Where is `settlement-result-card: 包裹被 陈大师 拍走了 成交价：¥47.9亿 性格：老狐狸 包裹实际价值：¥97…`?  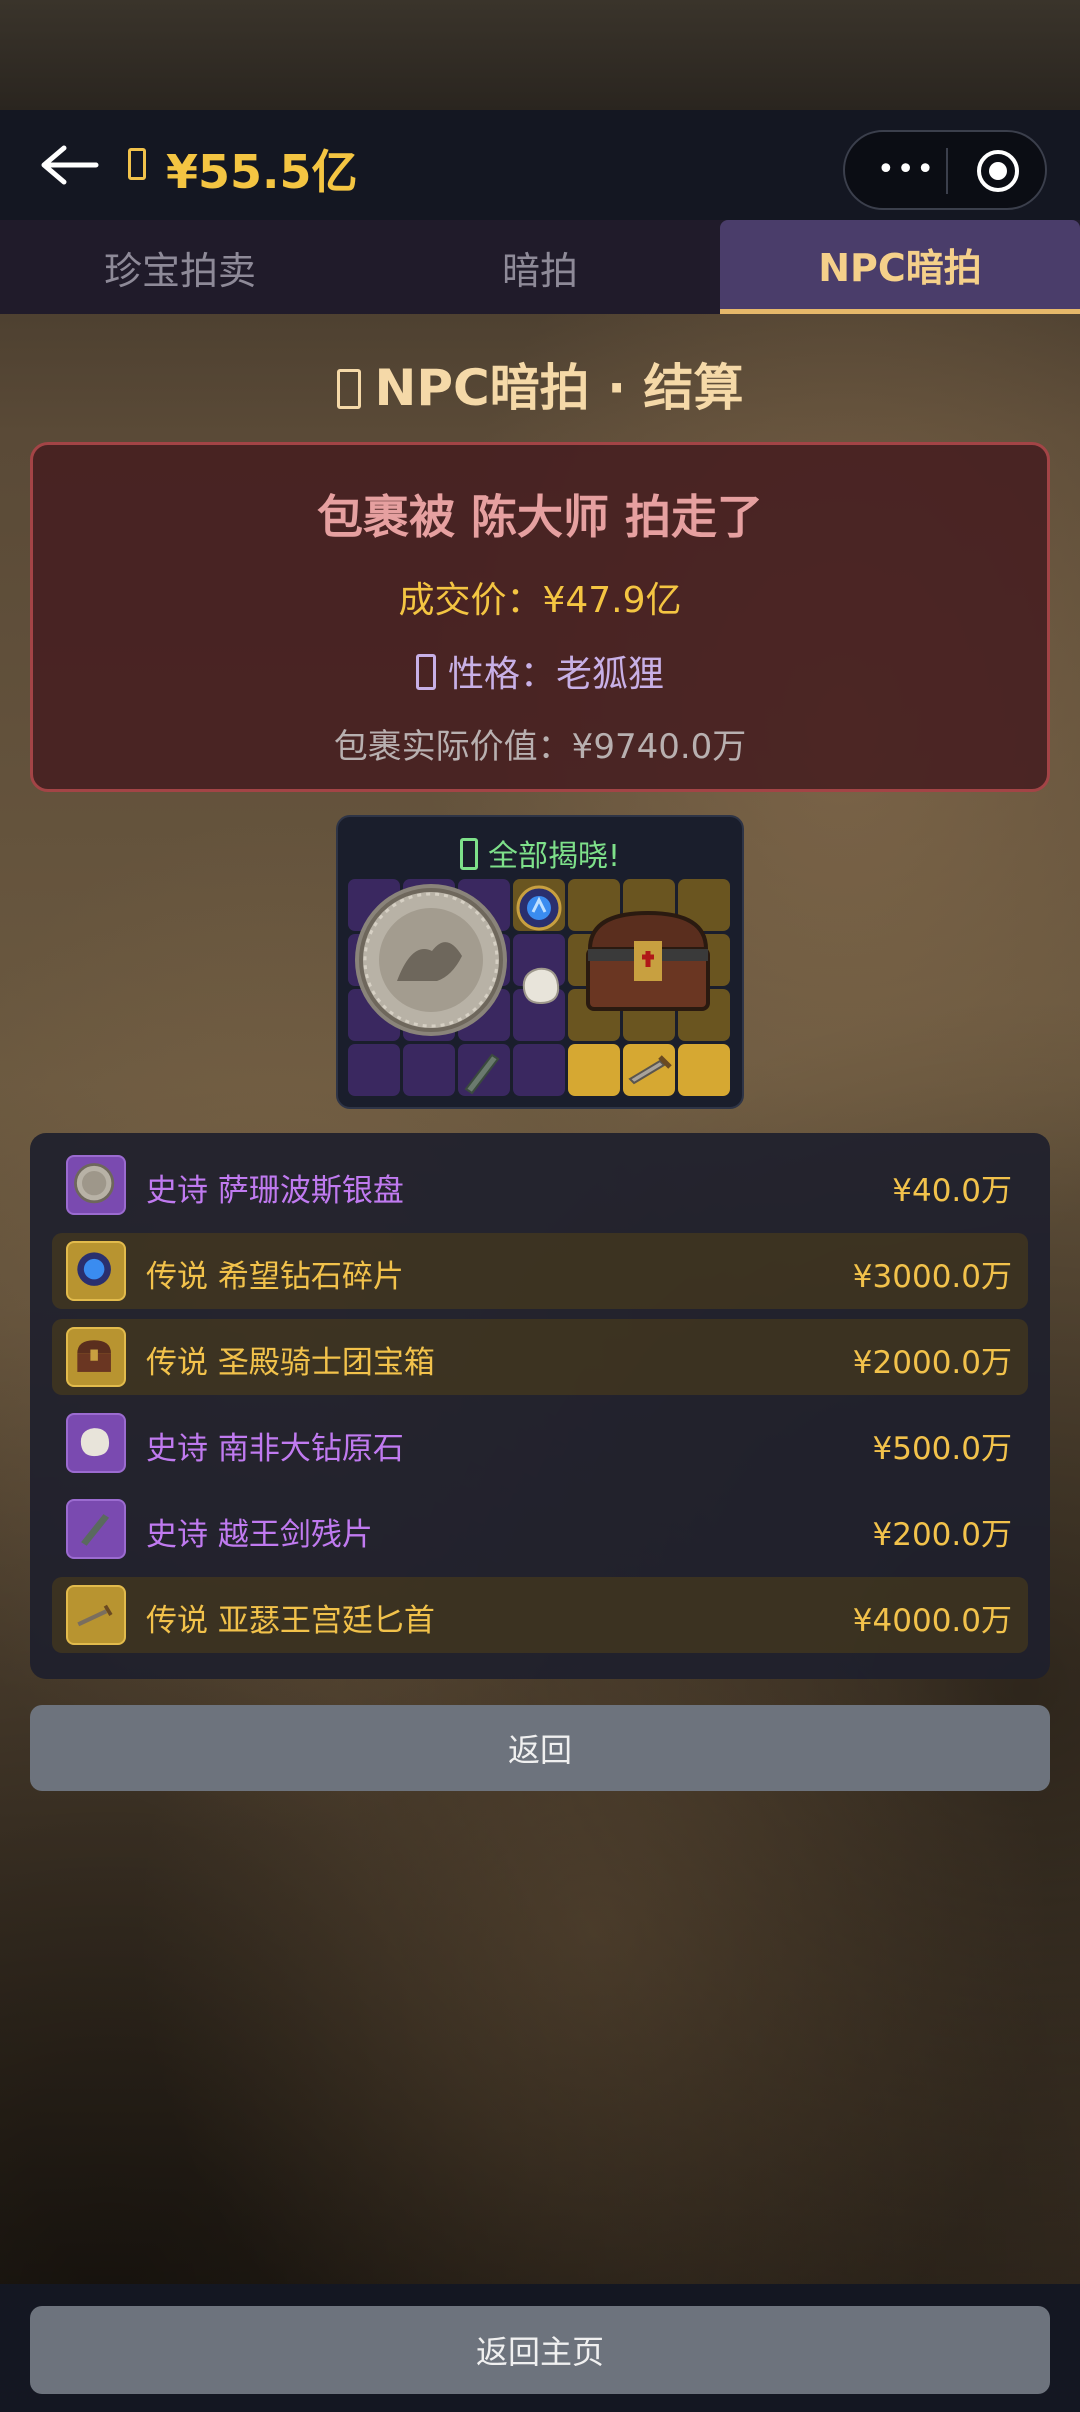 settlement-result-card: 包裹被 陈大师 拍走了 成交价：¥47.9亿 性格：老狐狸 包裹实际价值：¥97… is located at coordinates (540, 617).